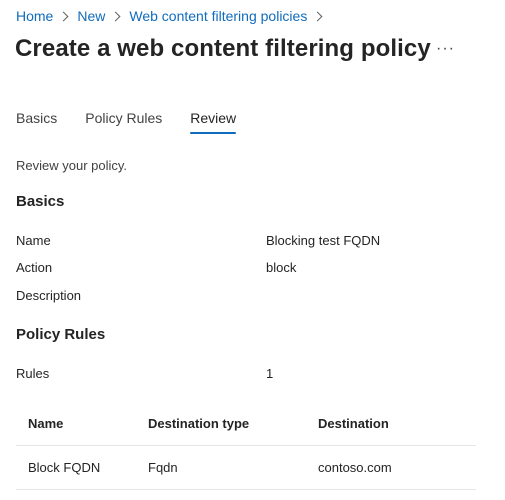 Image resolution: width=505 pixels, height=500 pixels. I want to click on table-header: Name Destination type Destination, so click(246, 424).